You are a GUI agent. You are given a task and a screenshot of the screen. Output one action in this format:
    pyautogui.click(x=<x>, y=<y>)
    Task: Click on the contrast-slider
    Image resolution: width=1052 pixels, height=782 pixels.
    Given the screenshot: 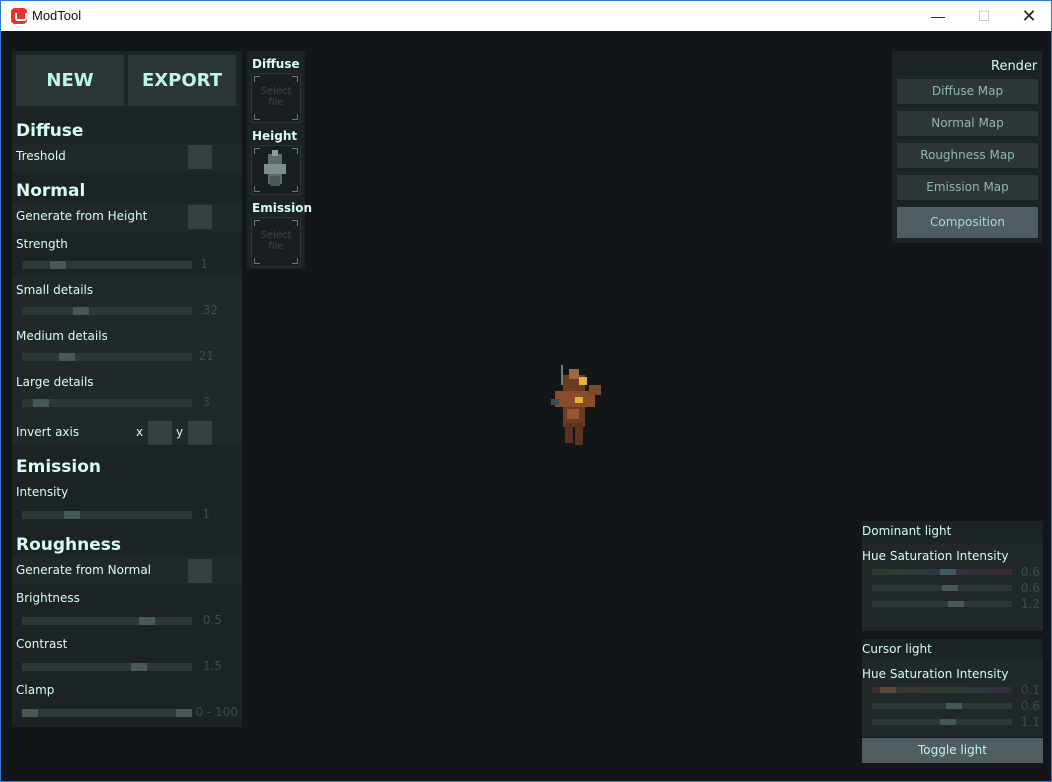 What is the action you would take?
    pyautogui.click(x=107, y=667)
    